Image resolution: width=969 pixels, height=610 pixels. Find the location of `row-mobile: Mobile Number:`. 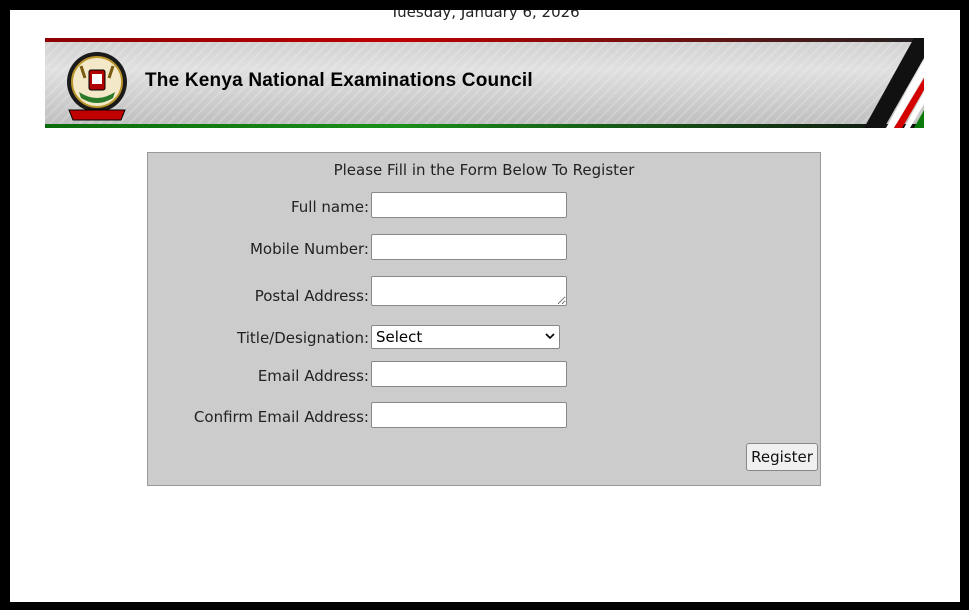

row-mobile: Mobile Number: is located at coordinates (484, 249).